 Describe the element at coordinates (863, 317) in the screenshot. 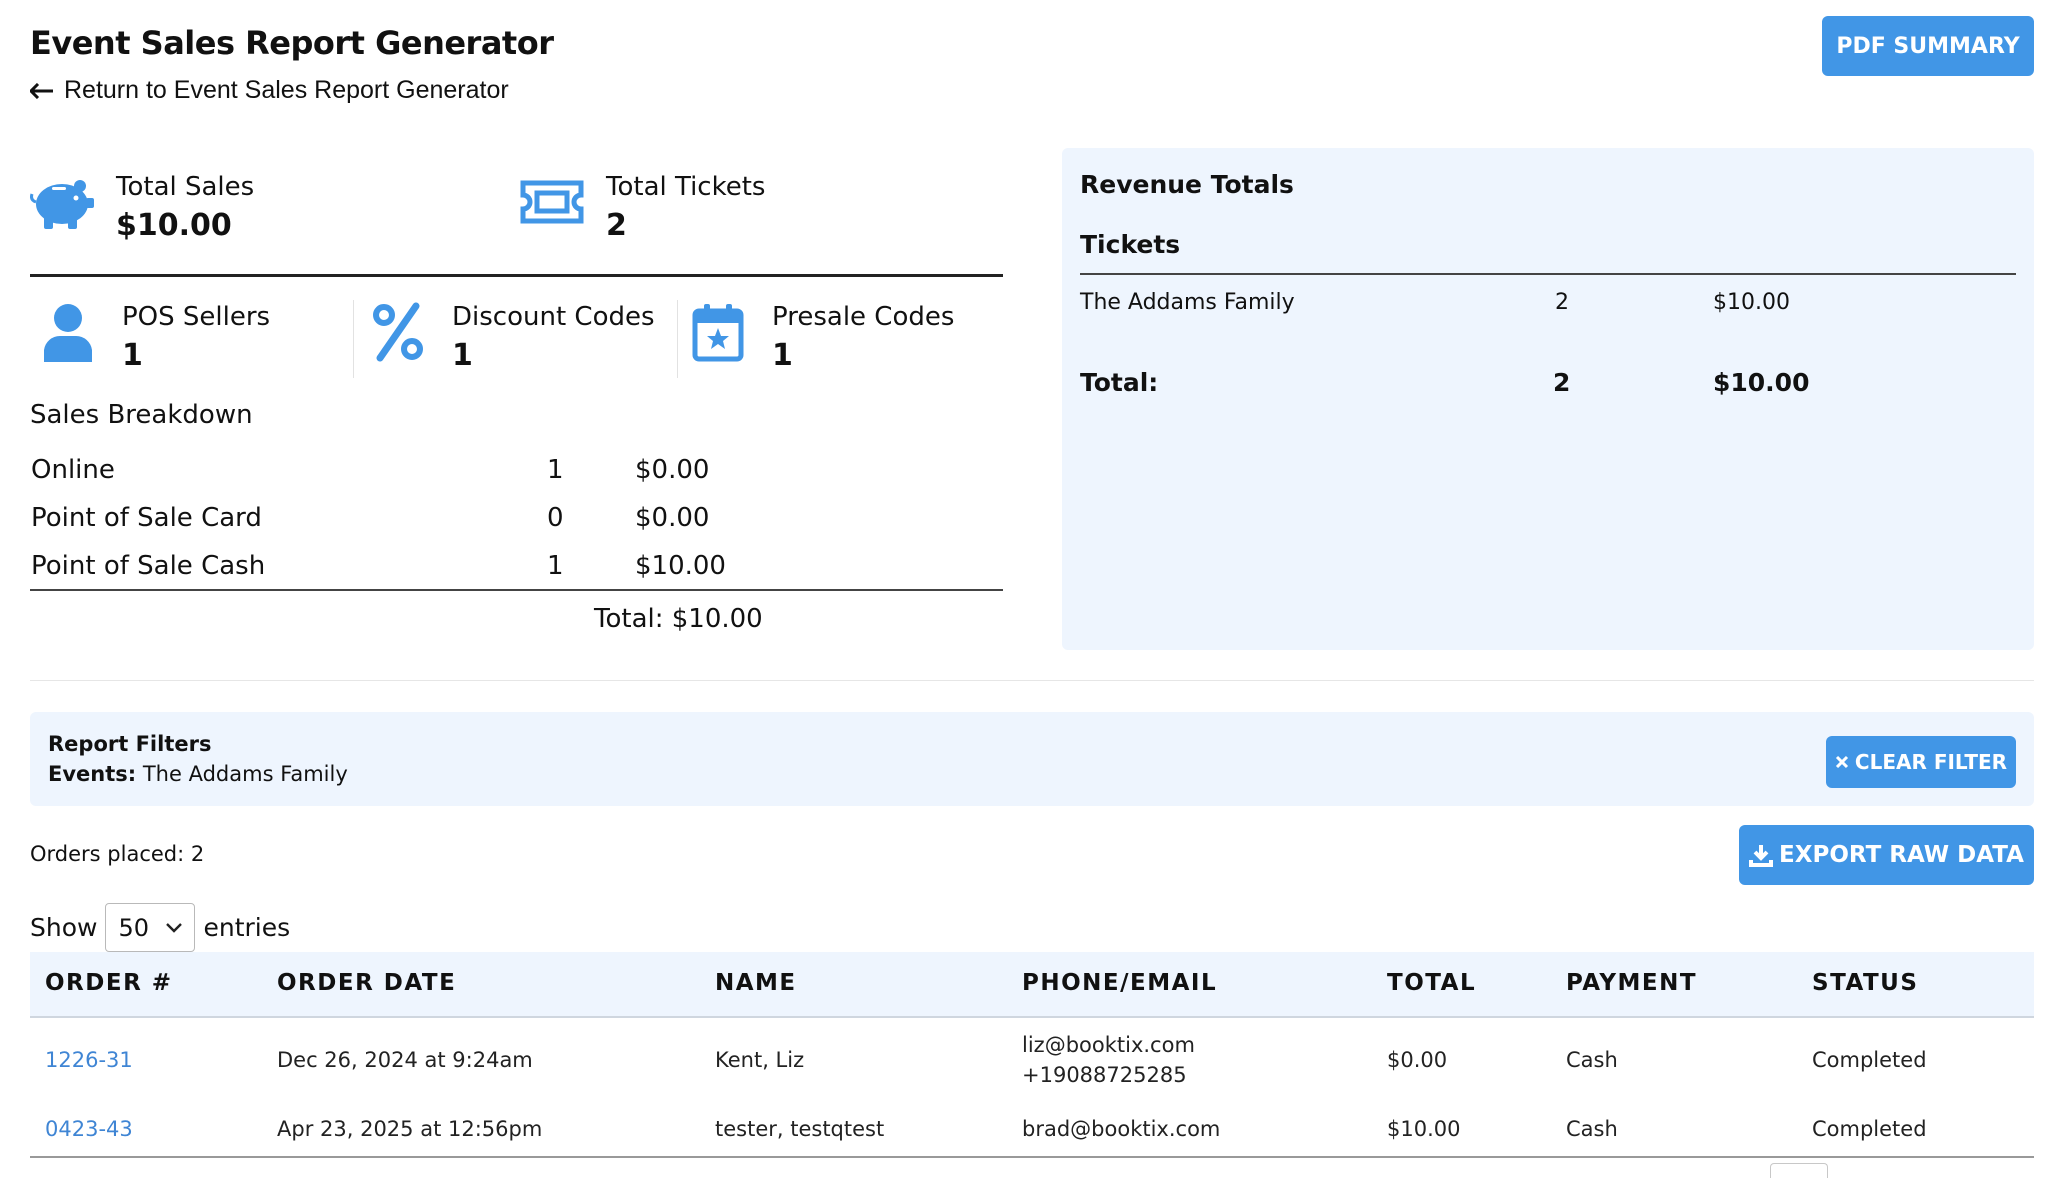

I see `presale-codes-label: Presale Codes` at that location.